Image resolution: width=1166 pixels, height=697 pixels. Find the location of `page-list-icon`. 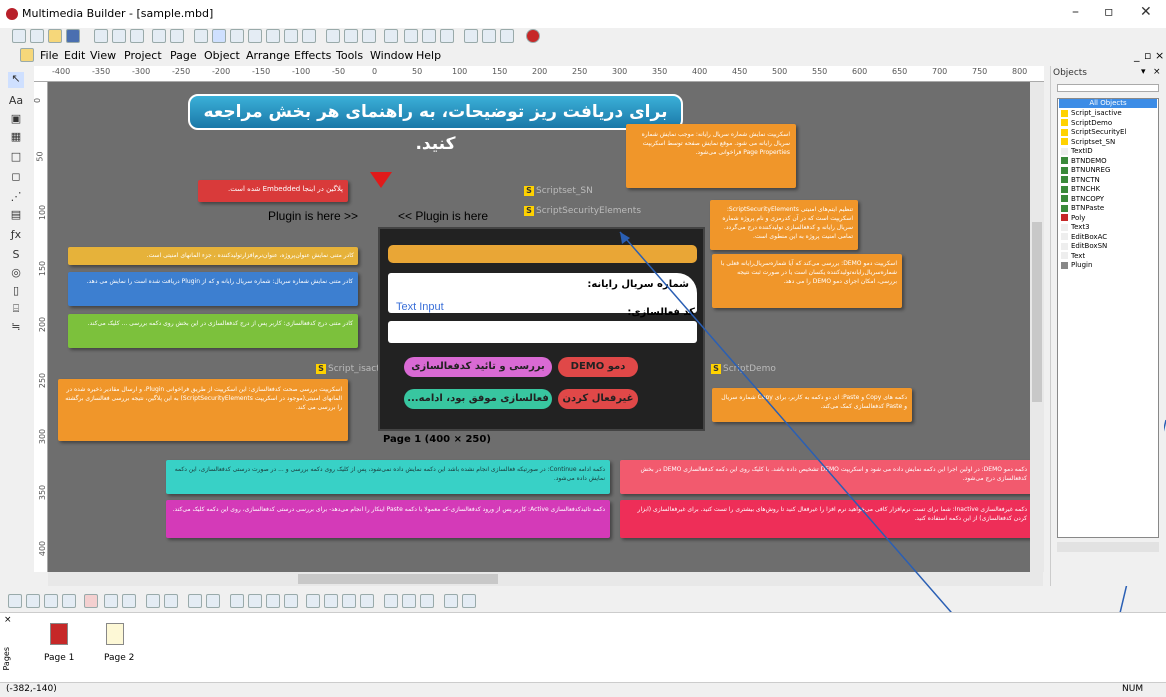

page-list-icon is located at coordinates (33, 601).